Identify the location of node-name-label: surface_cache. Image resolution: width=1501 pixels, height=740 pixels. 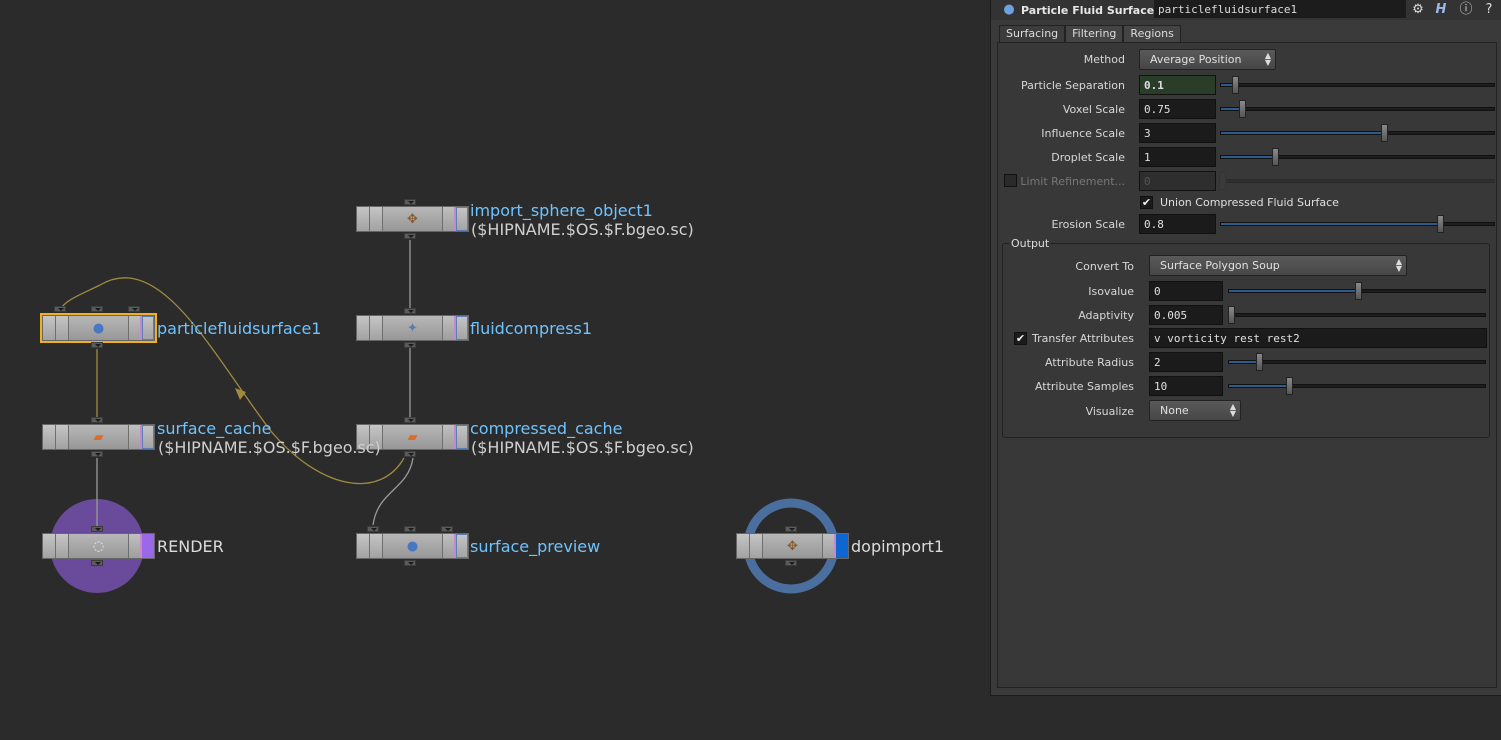
(214, 428).